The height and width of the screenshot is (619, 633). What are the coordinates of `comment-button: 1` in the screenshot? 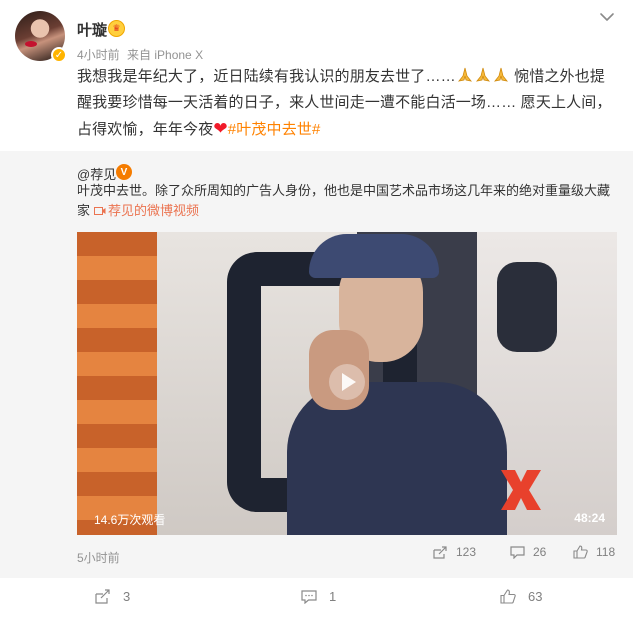 It's located at (318, 596).